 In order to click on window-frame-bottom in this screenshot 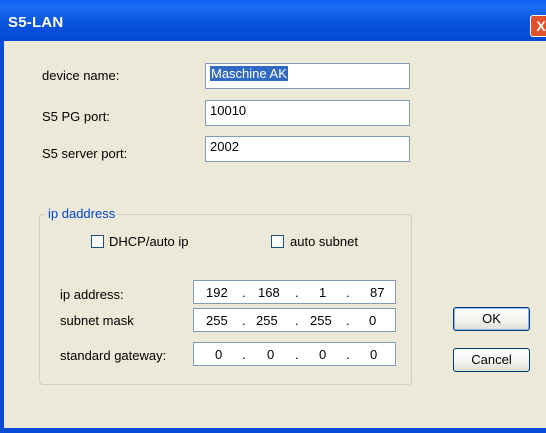, I will do `click(273, 430)`.